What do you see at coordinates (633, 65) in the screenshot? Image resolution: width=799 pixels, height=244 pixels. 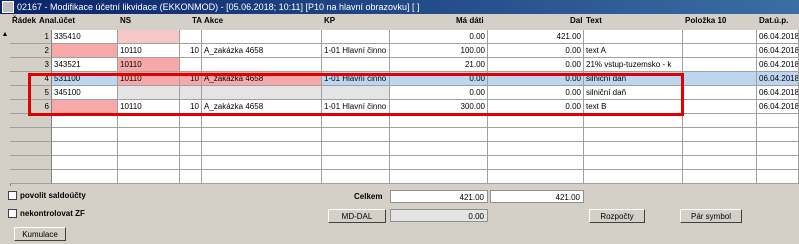 I see `text-cell: 21% vstup-tuzemsko - k` at bounding box center [633, 65].